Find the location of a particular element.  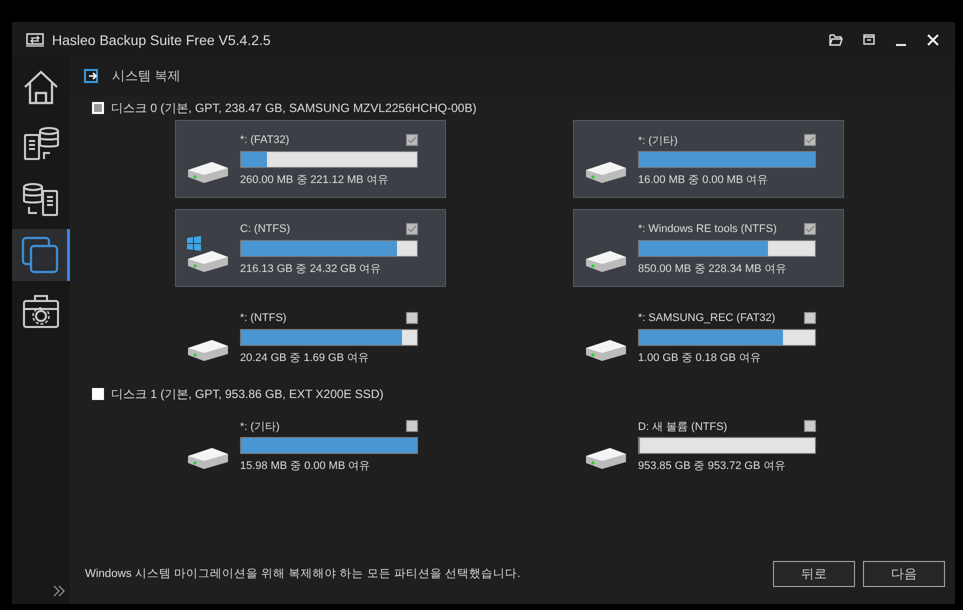

partition-card: D: 새 볼륨 (NTFS) 953.85 GB 중 953.72 GB 여유 is located at coordinates (708, 445).